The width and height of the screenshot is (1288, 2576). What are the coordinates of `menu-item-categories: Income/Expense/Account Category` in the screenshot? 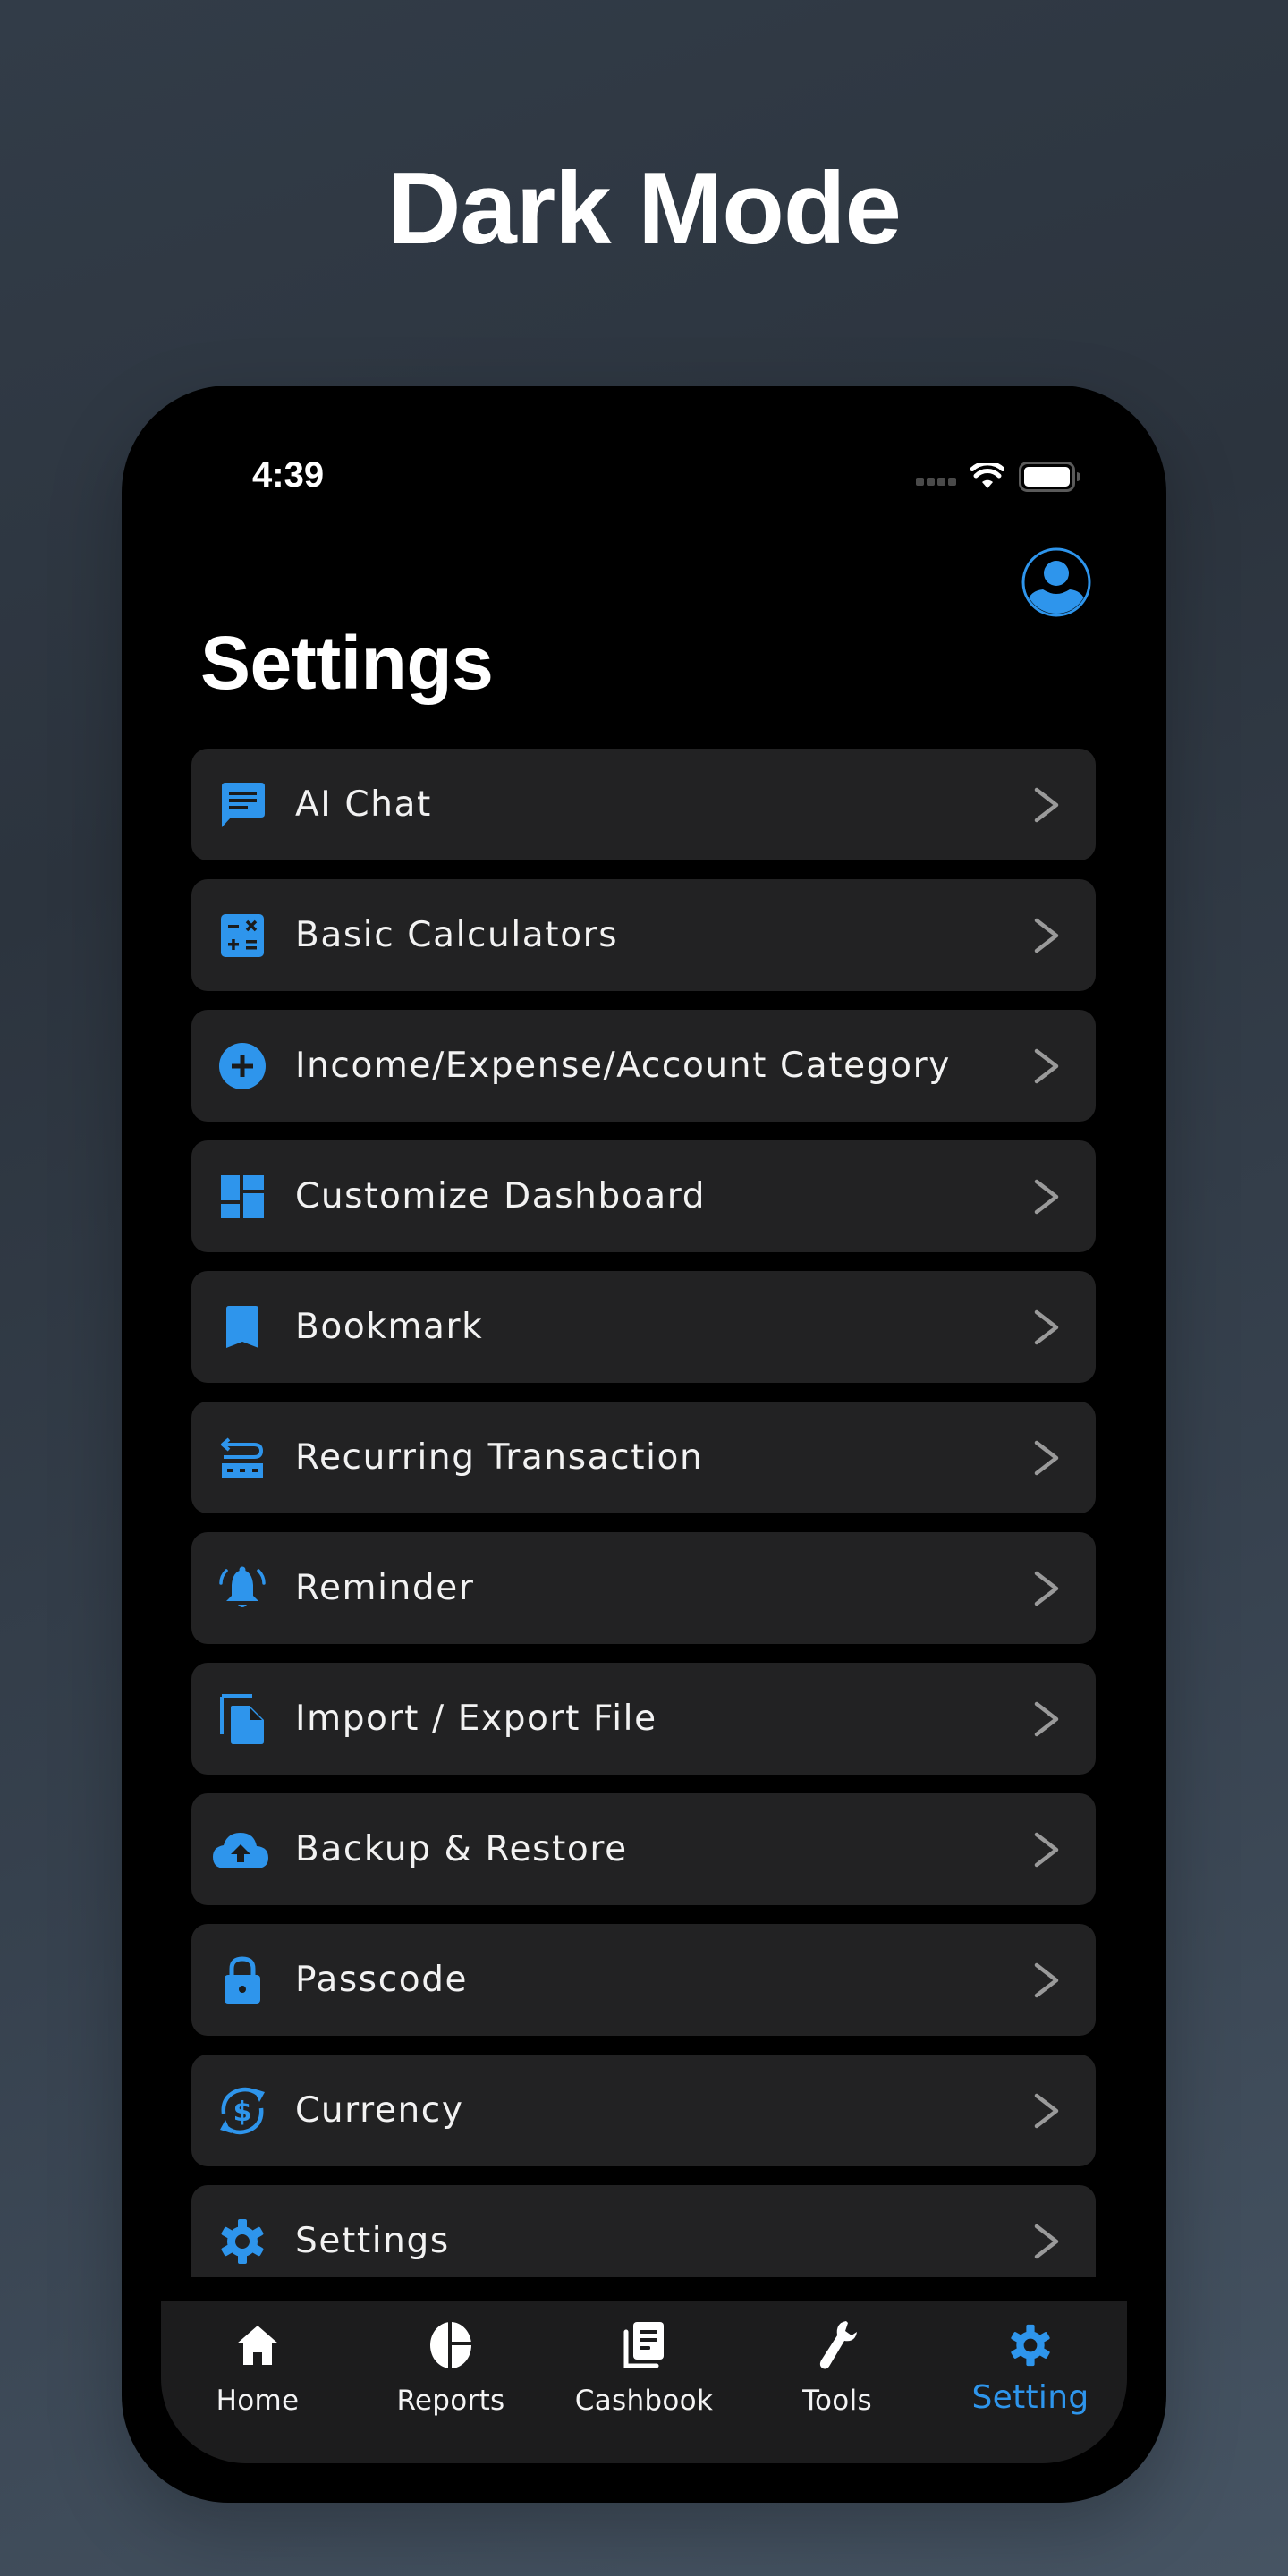 It's located at (643, 1066).